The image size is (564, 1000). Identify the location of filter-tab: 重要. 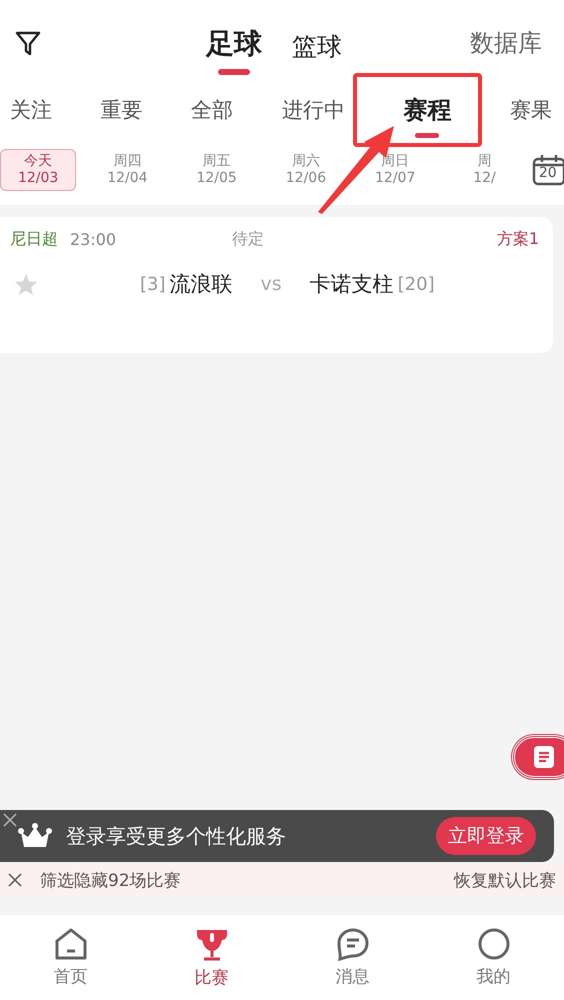
(121, 110).